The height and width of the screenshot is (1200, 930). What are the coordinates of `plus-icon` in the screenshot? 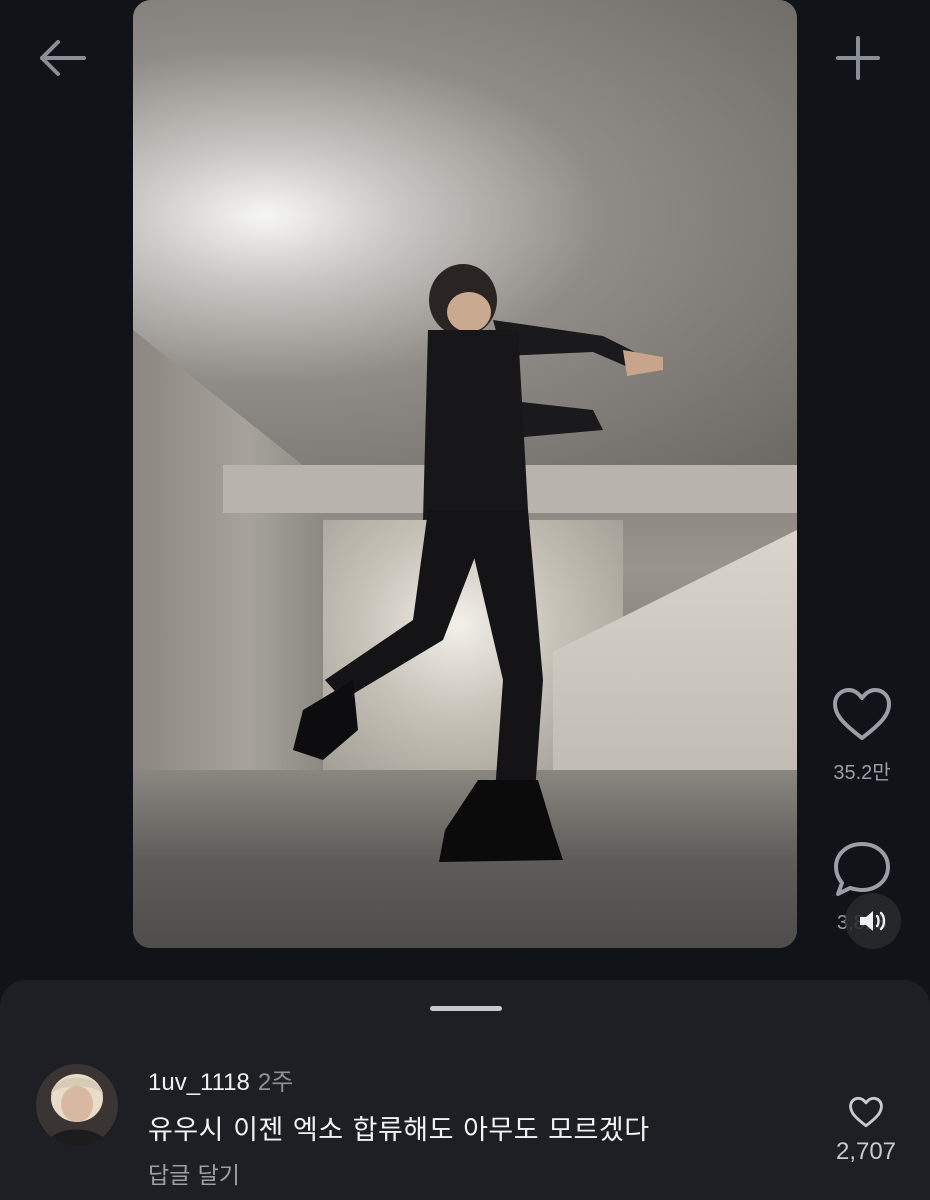 It's located at (858, 58).